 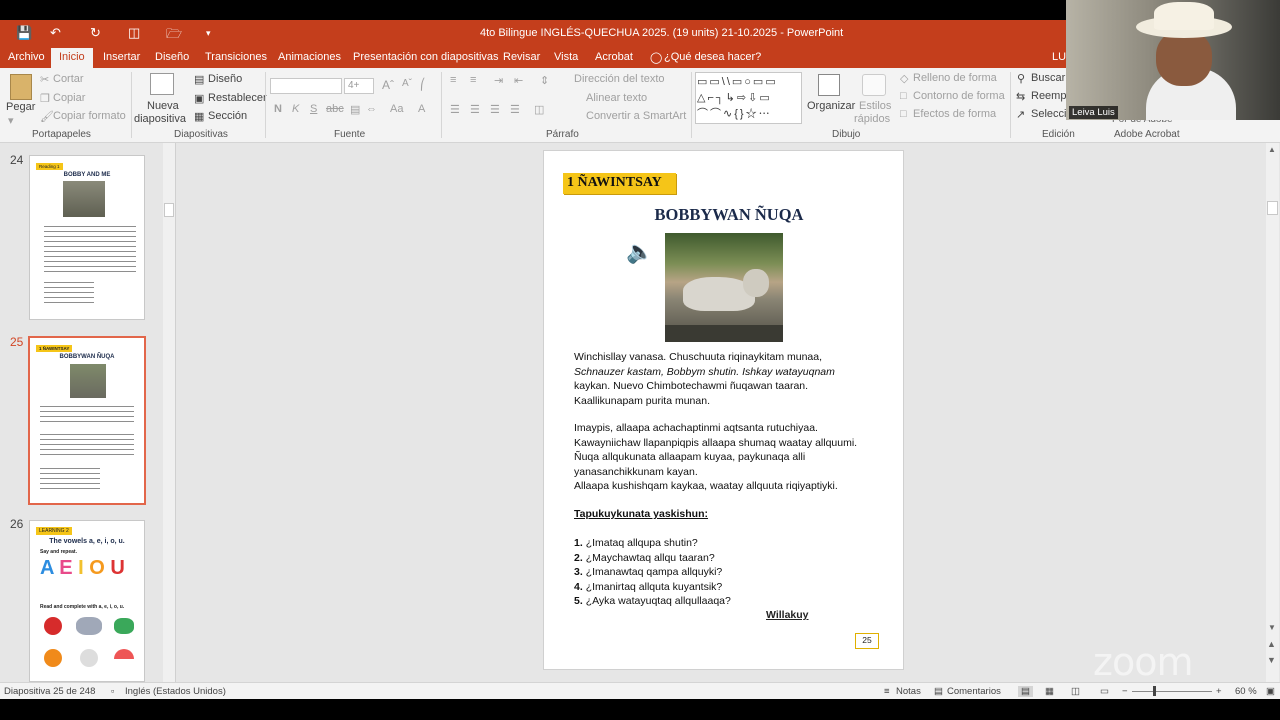 I want to click on shape-fill-button: Relleno de forma, so click(x=955, y=78).